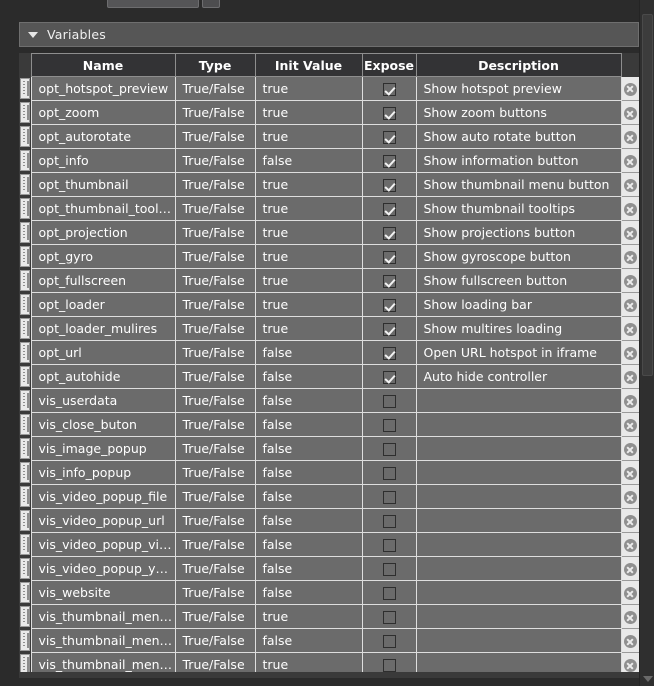  I want to click on cell-name: vis_info_popup, so click(103, 472).